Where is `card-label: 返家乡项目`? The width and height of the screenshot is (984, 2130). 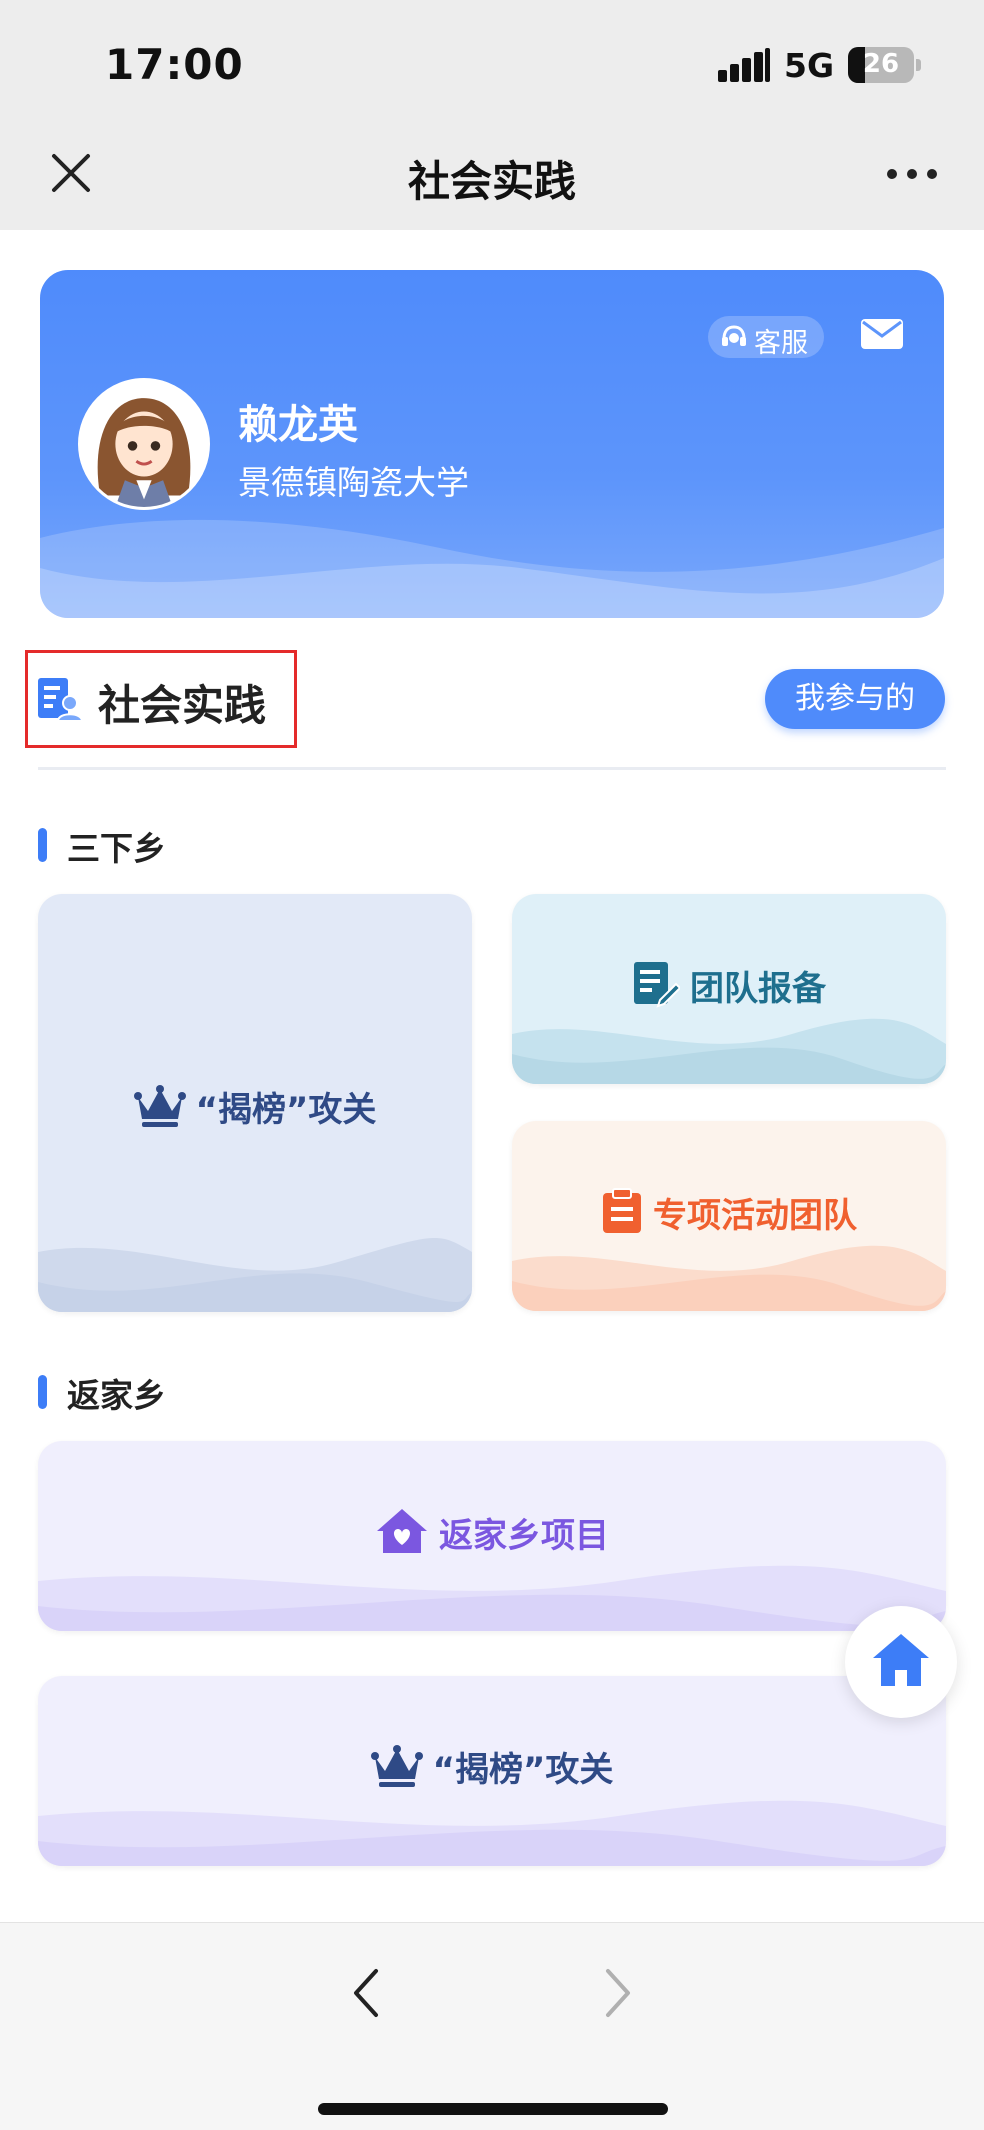 card-label: 返家乡项目 is located at coordinates (524, 1536).